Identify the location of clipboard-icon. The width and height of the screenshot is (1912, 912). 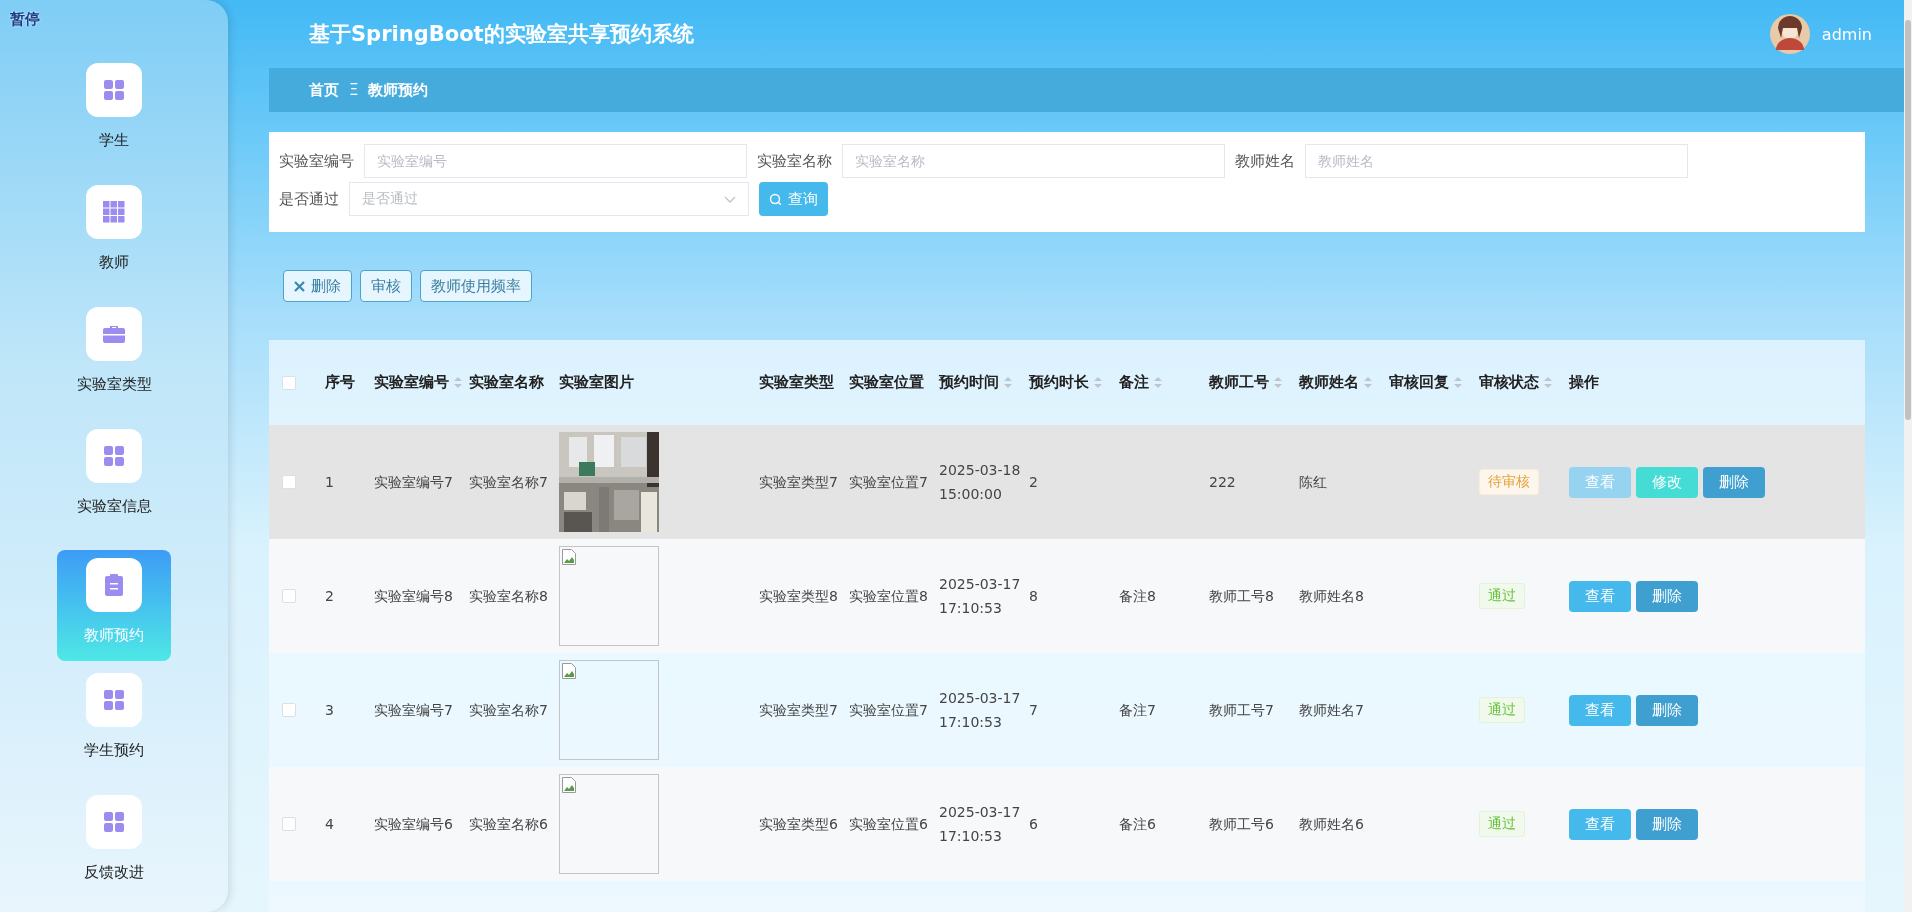
(114, 585).